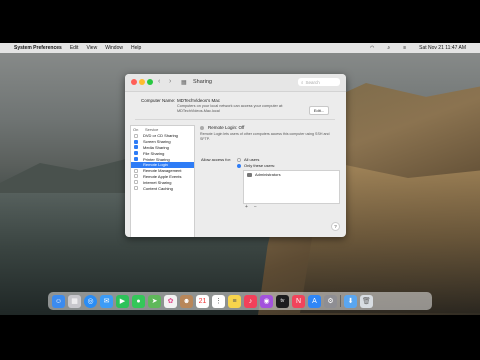 This screenshot has height=360, width=480. Describe the element at coordinates (74, 301) in the screenshot. I see `launchpad-icon: ▦` at that location.